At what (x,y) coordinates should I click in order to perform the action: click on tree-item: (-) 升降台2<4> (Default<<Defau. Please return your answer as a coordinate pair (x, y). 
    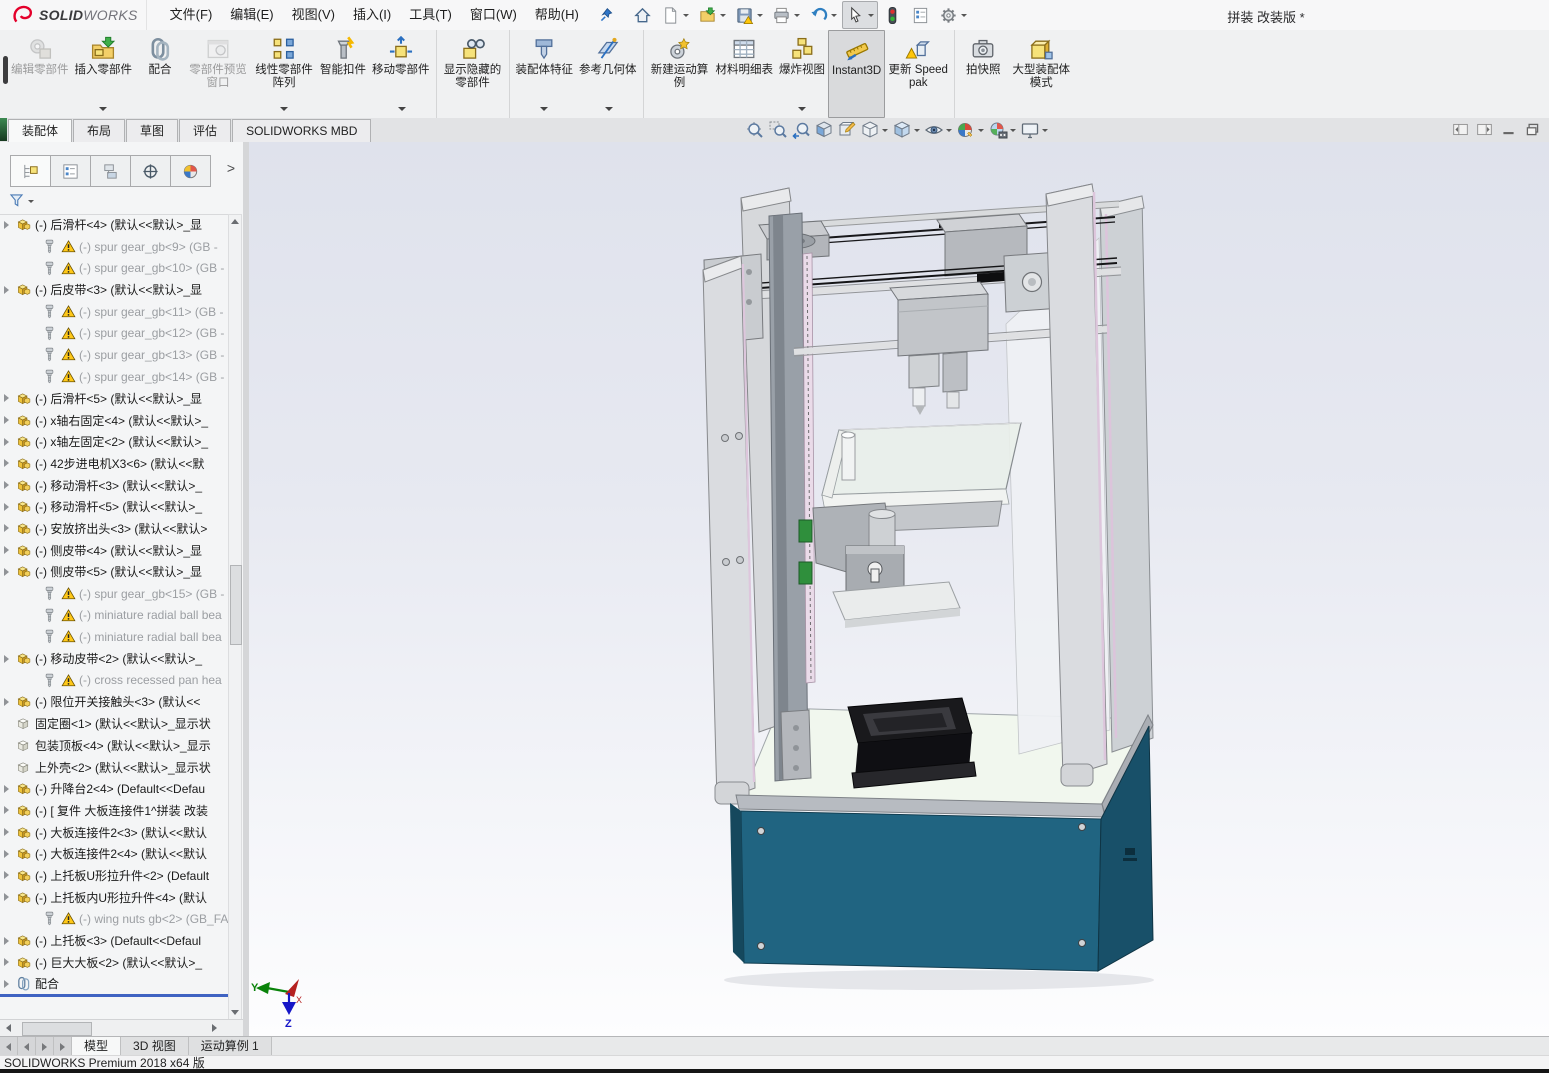
    Looking at the image, I should click on (114, 789).